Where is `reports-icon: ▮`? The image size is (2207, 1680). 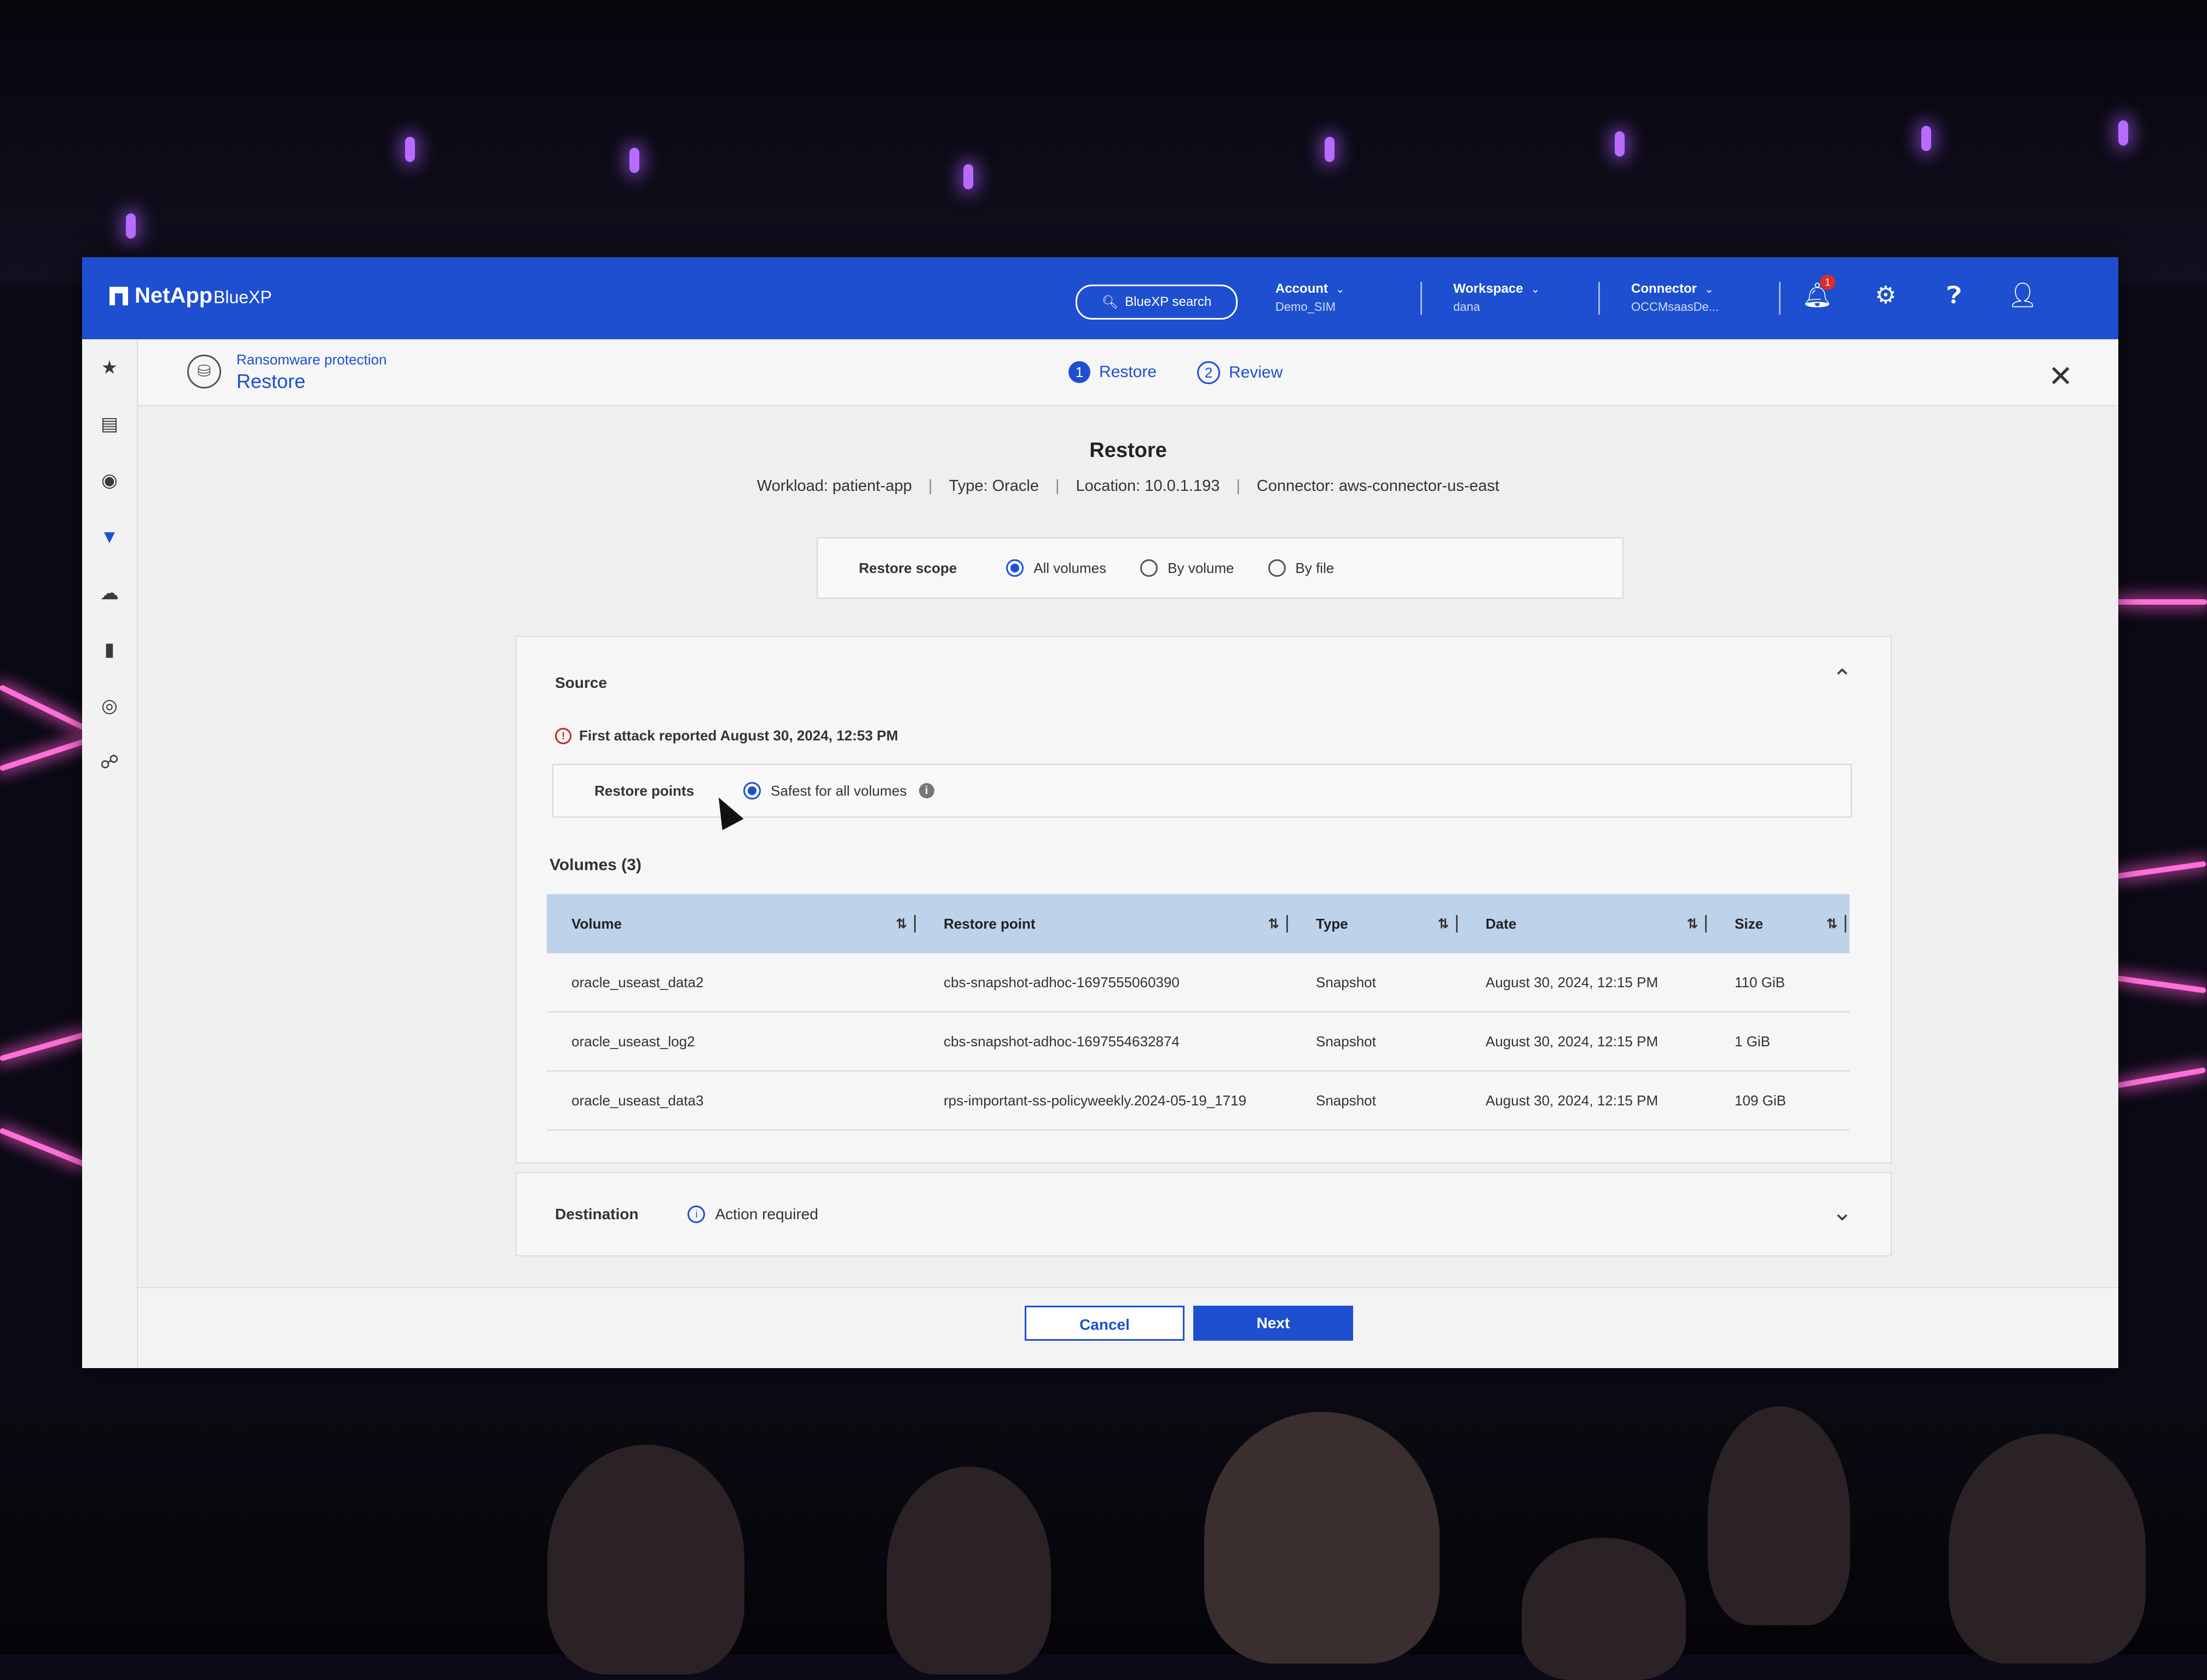
reports-icon: ▮ is located at coordinates (109, 650).